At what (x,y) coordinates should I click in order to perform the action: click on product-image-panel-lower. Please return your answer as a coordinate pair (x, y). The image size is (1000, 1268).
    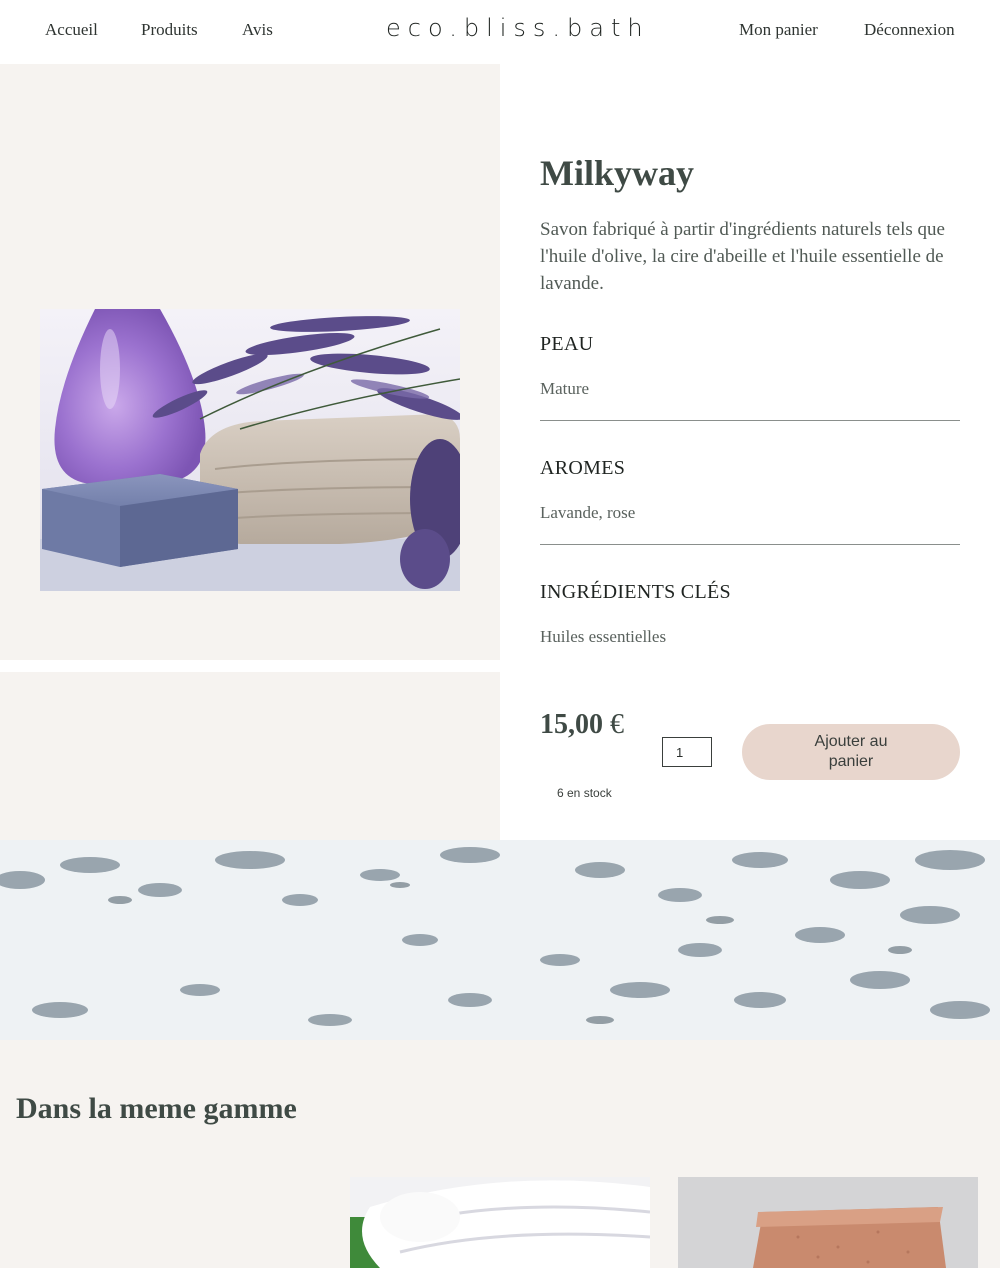
    Looking at the image, I should click on (250, 756).